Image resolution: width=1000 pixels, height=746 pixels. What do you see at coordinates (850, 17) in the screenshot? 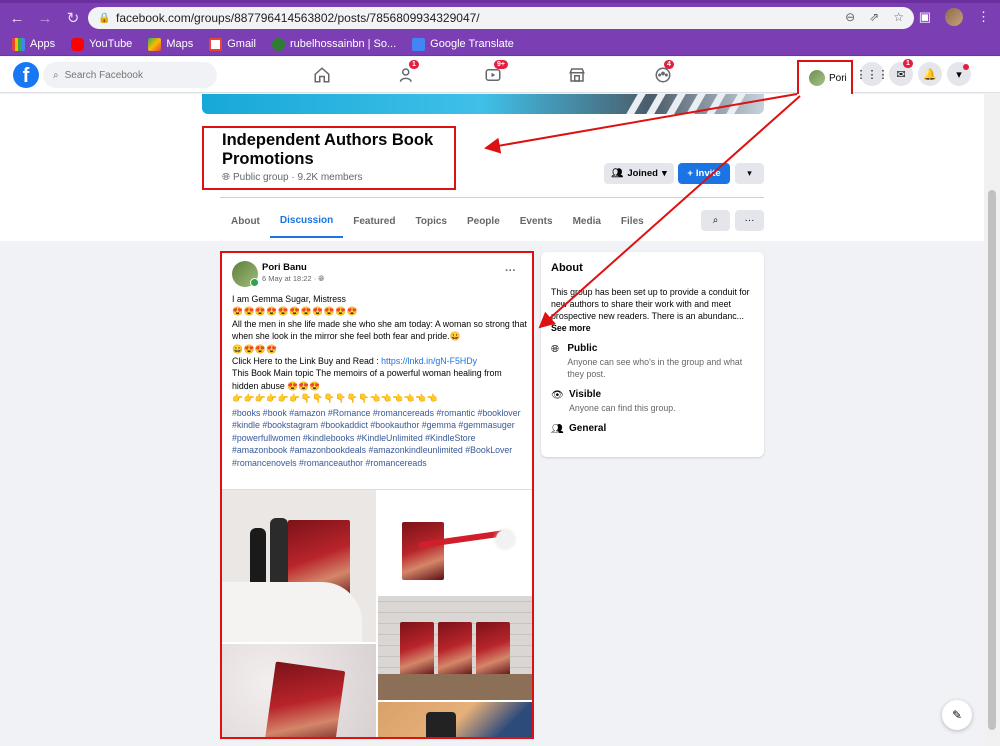
I see `zoom-icon: ⊖` at bounding box center [850, 17].